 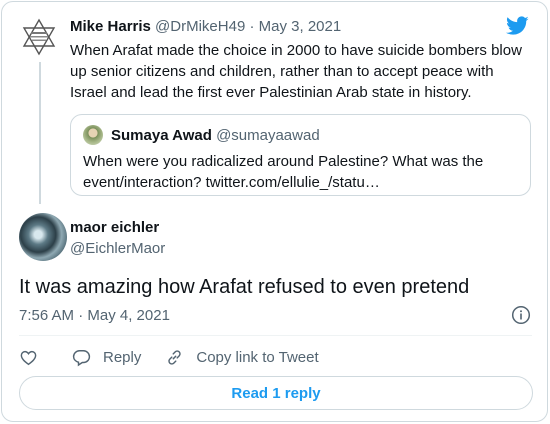 I want to click on author-handle: @DrMikeH49, so click(x=200, y=26).